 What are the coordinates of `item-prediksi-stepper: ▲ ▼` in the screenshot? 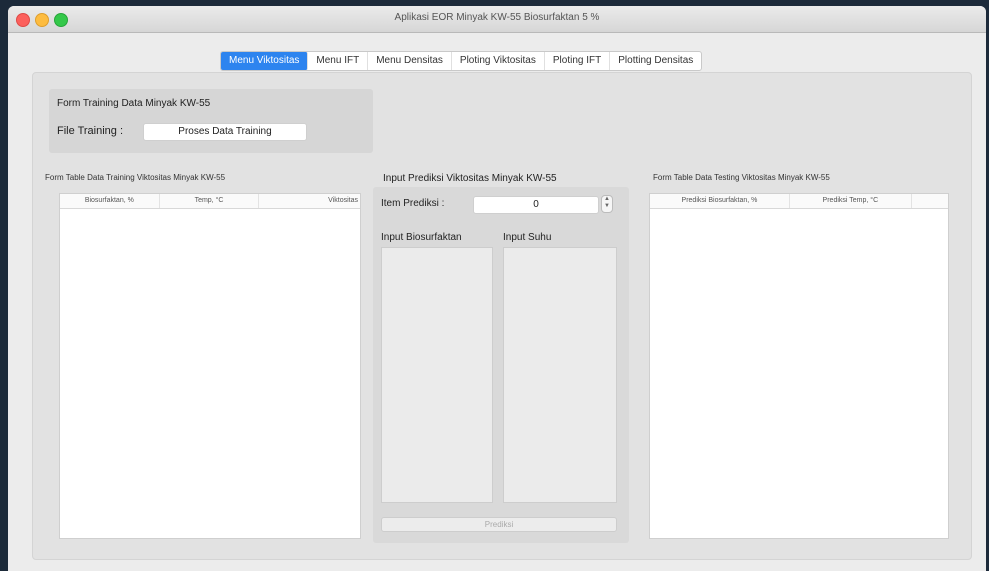 It's located at (607, 204).